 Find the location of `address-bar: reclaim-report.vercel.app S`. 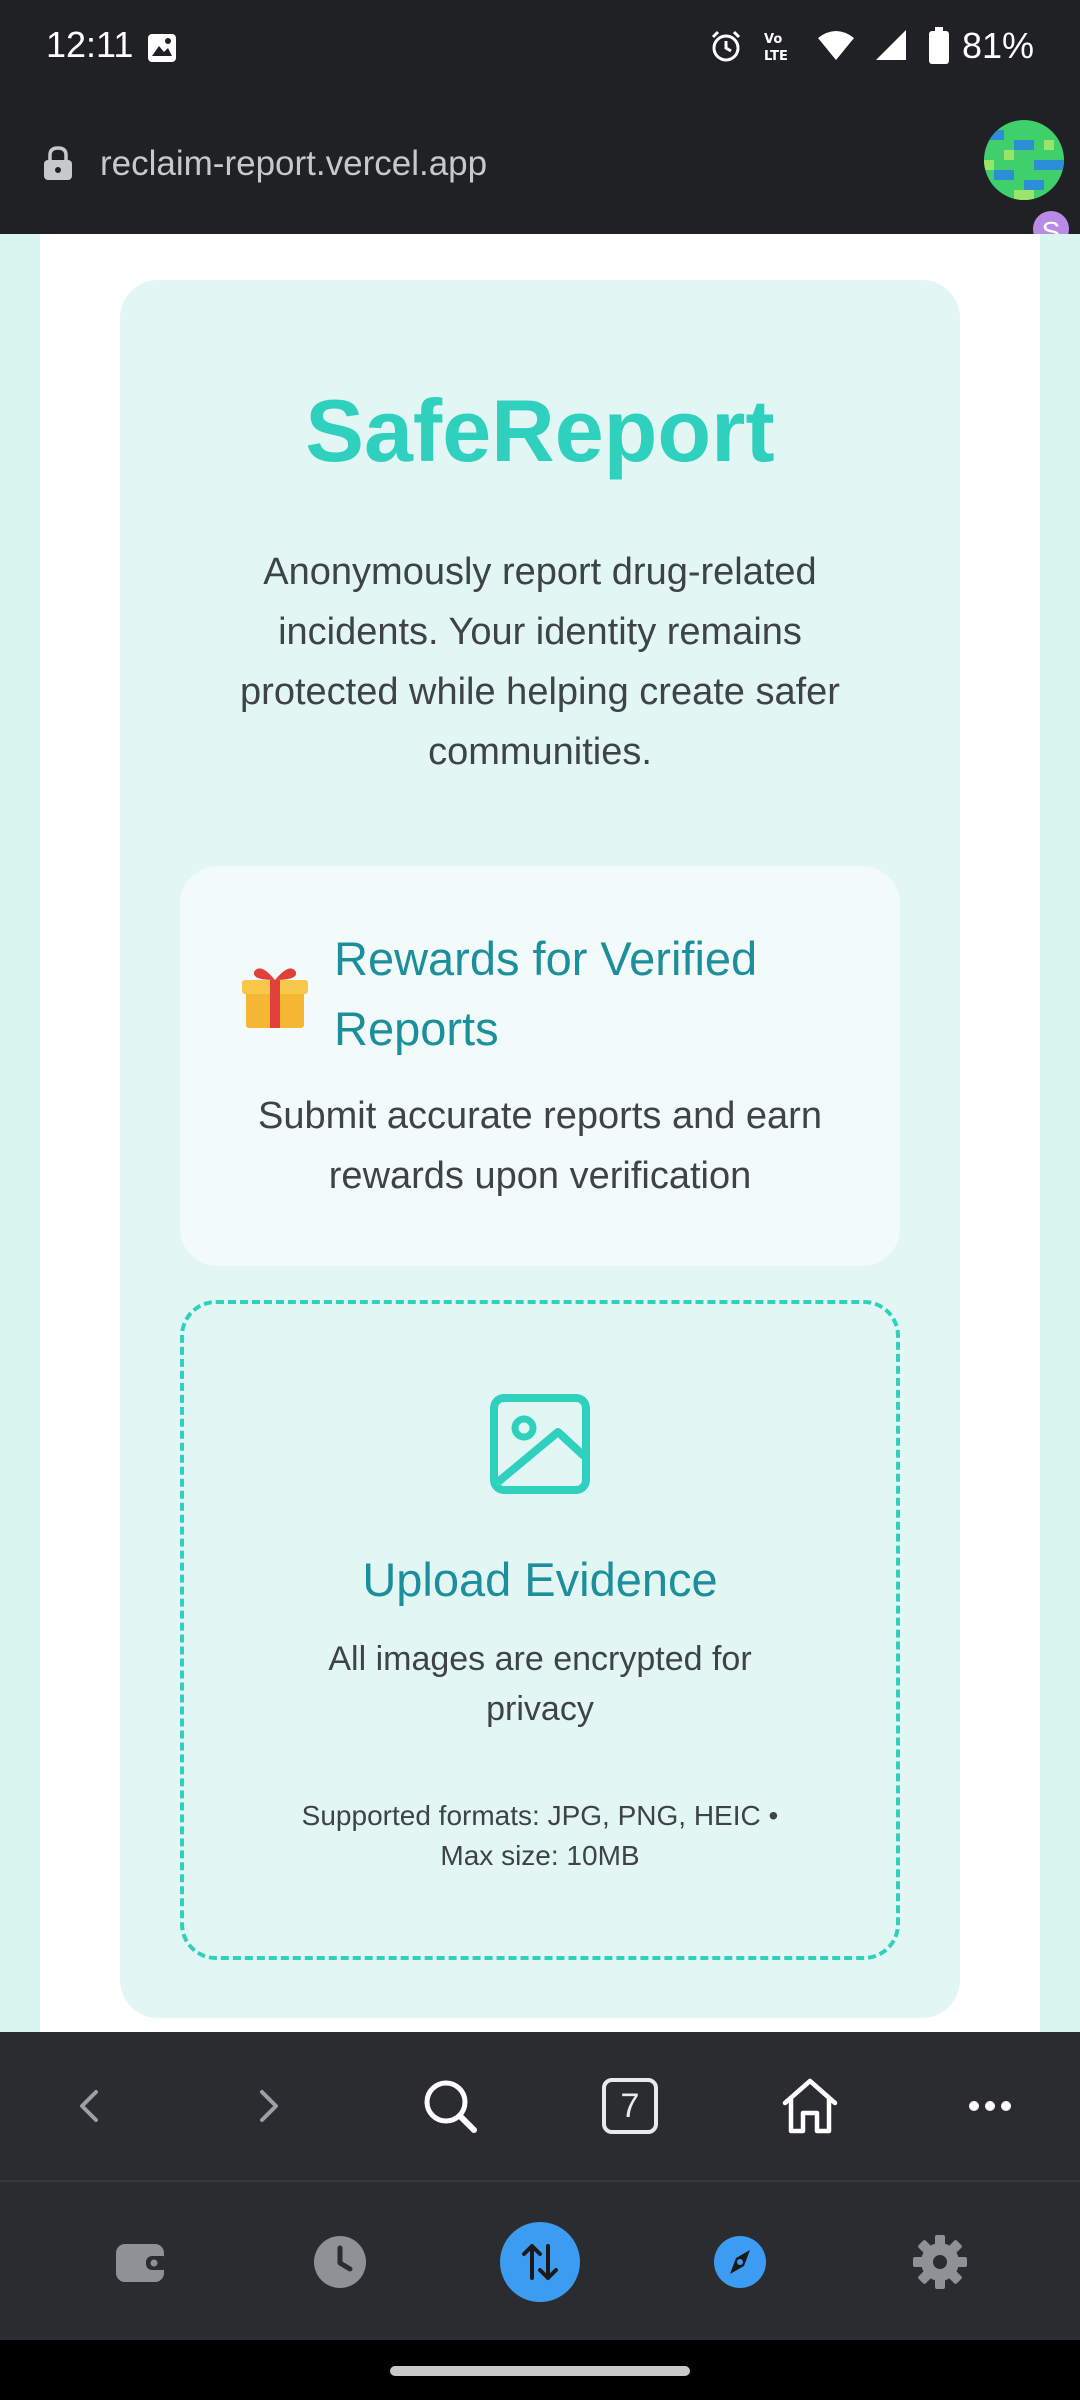

address-bar: reclaim-report.vercel.app S is located at coordinates (540, 171).